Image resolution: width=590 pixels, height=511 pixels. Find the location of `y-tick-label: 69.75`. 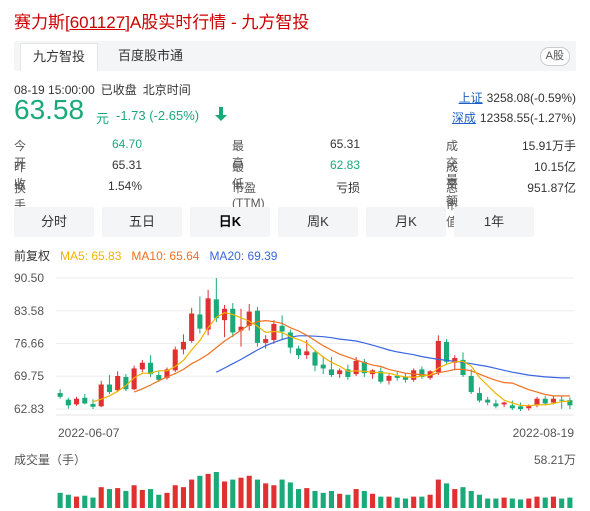

y-tick-label: 69.75 is located at coordinates (29, 376).